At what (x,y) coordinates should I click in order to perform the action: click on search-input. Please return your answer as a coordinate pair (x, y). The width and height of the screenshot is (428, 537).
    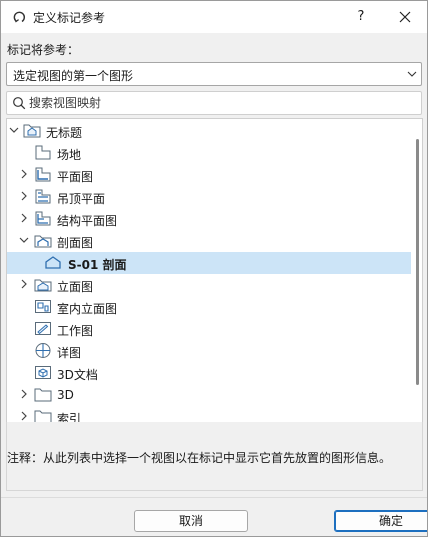
    Looking at the image, I should click on (219, 102).